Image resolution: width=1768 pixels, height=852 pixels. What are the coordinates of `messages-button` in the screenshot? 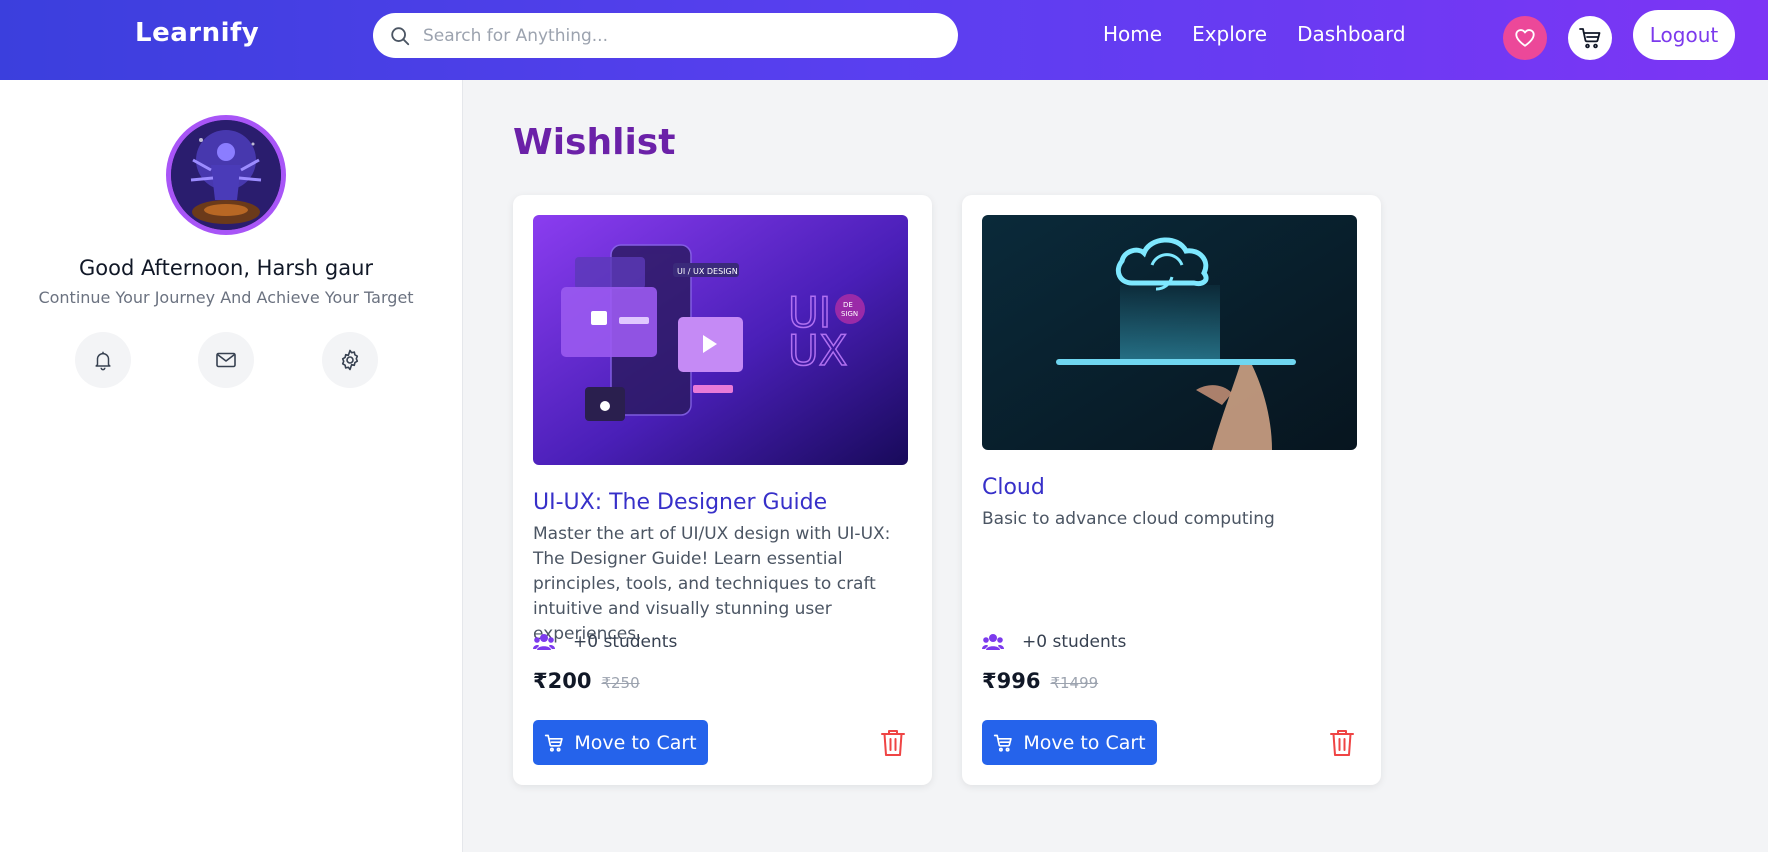 It's located at (226, 360).